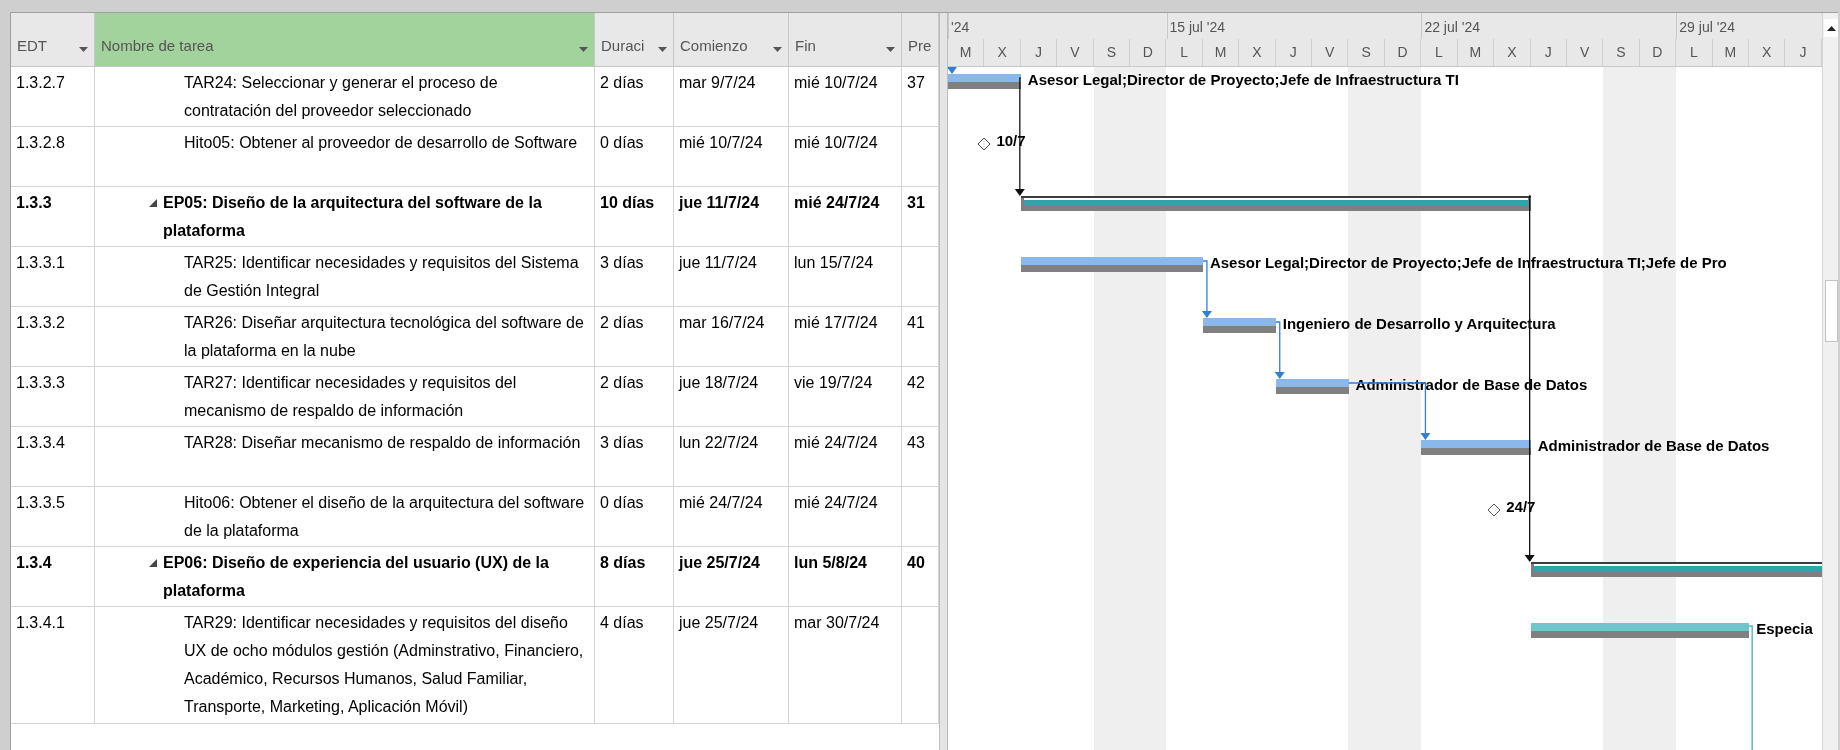 Image resolution: width=1840 pixels, height=750 pixels. I want to click on task-name: TAR25: Identificar necesidades y requisitos del Sistema de Gestión Integral, so click(382, 277).